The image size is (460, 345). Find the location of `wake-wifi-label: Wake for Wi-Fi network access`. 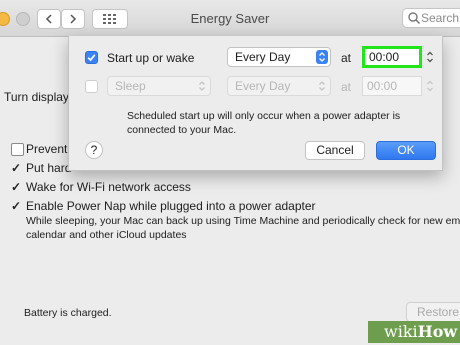

wake-wifi-label: Wake for Wi-Fi network access is located at coordinates (108, 187).